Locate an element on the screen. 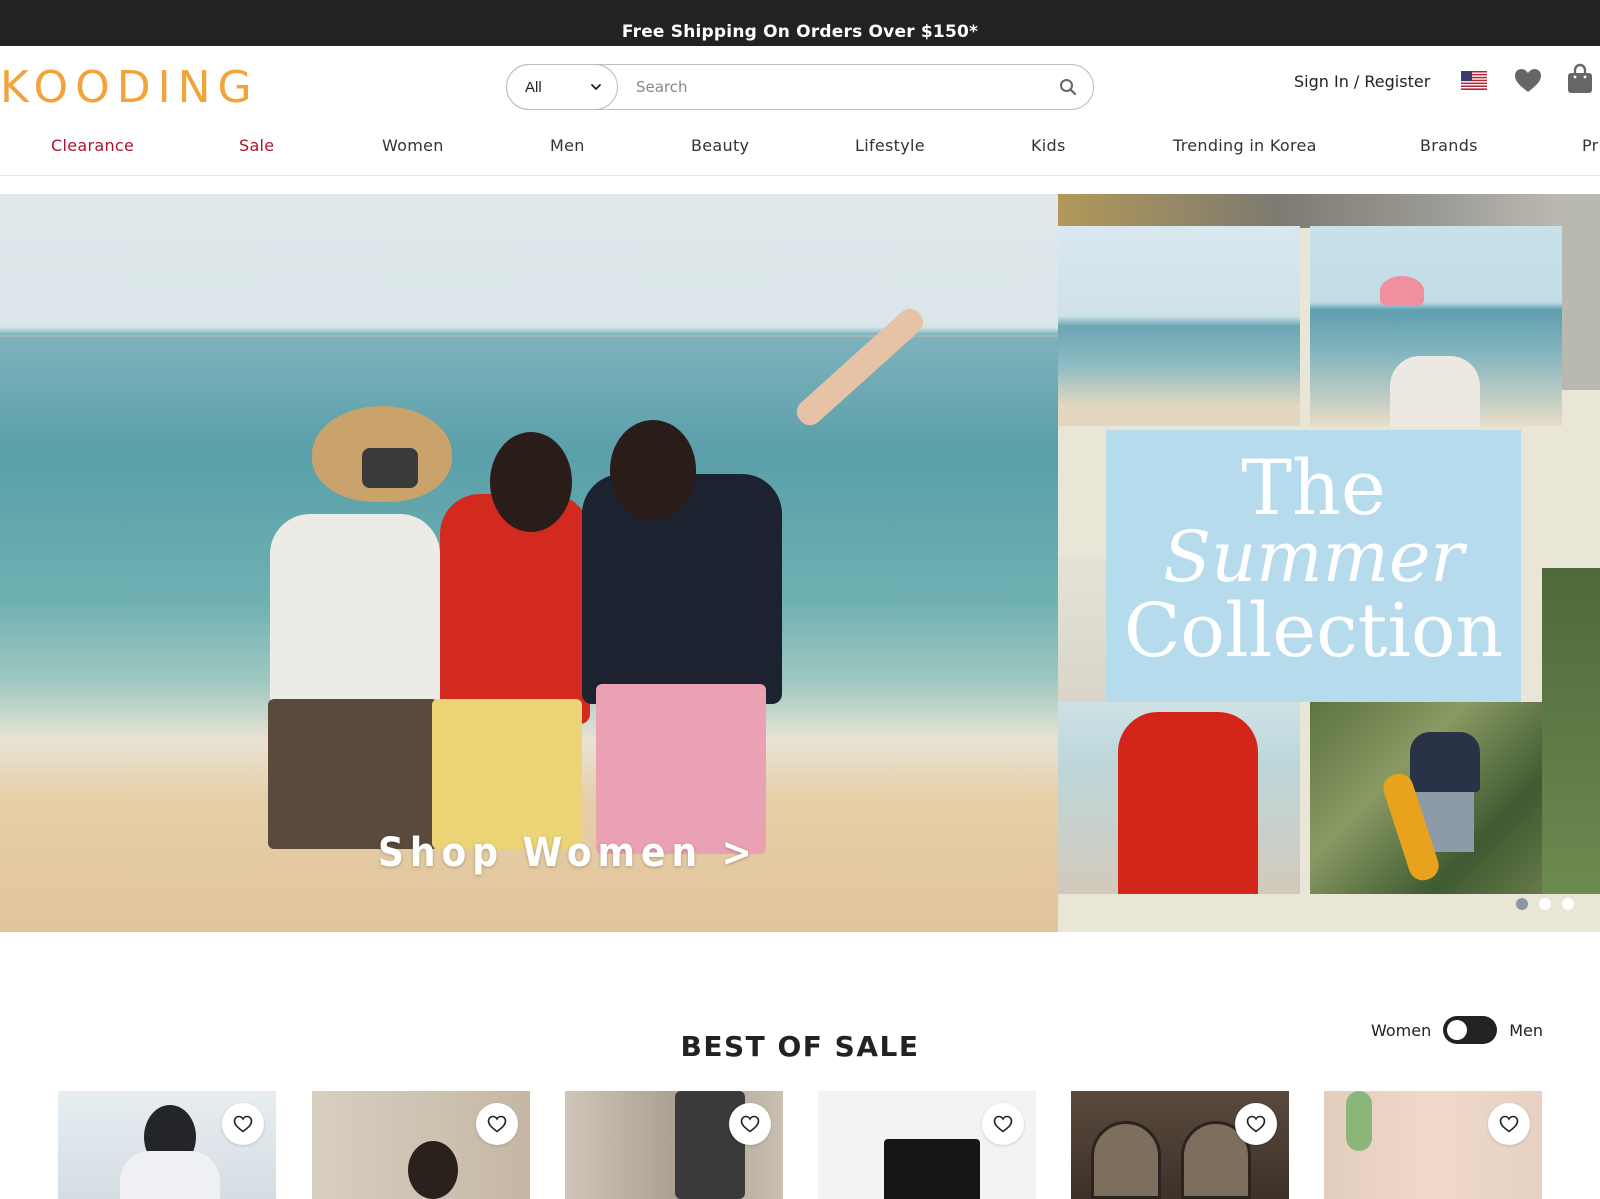 The image size is (1600, 1199). photo-tile-red-shirt is located at coordinates (1179, 798).